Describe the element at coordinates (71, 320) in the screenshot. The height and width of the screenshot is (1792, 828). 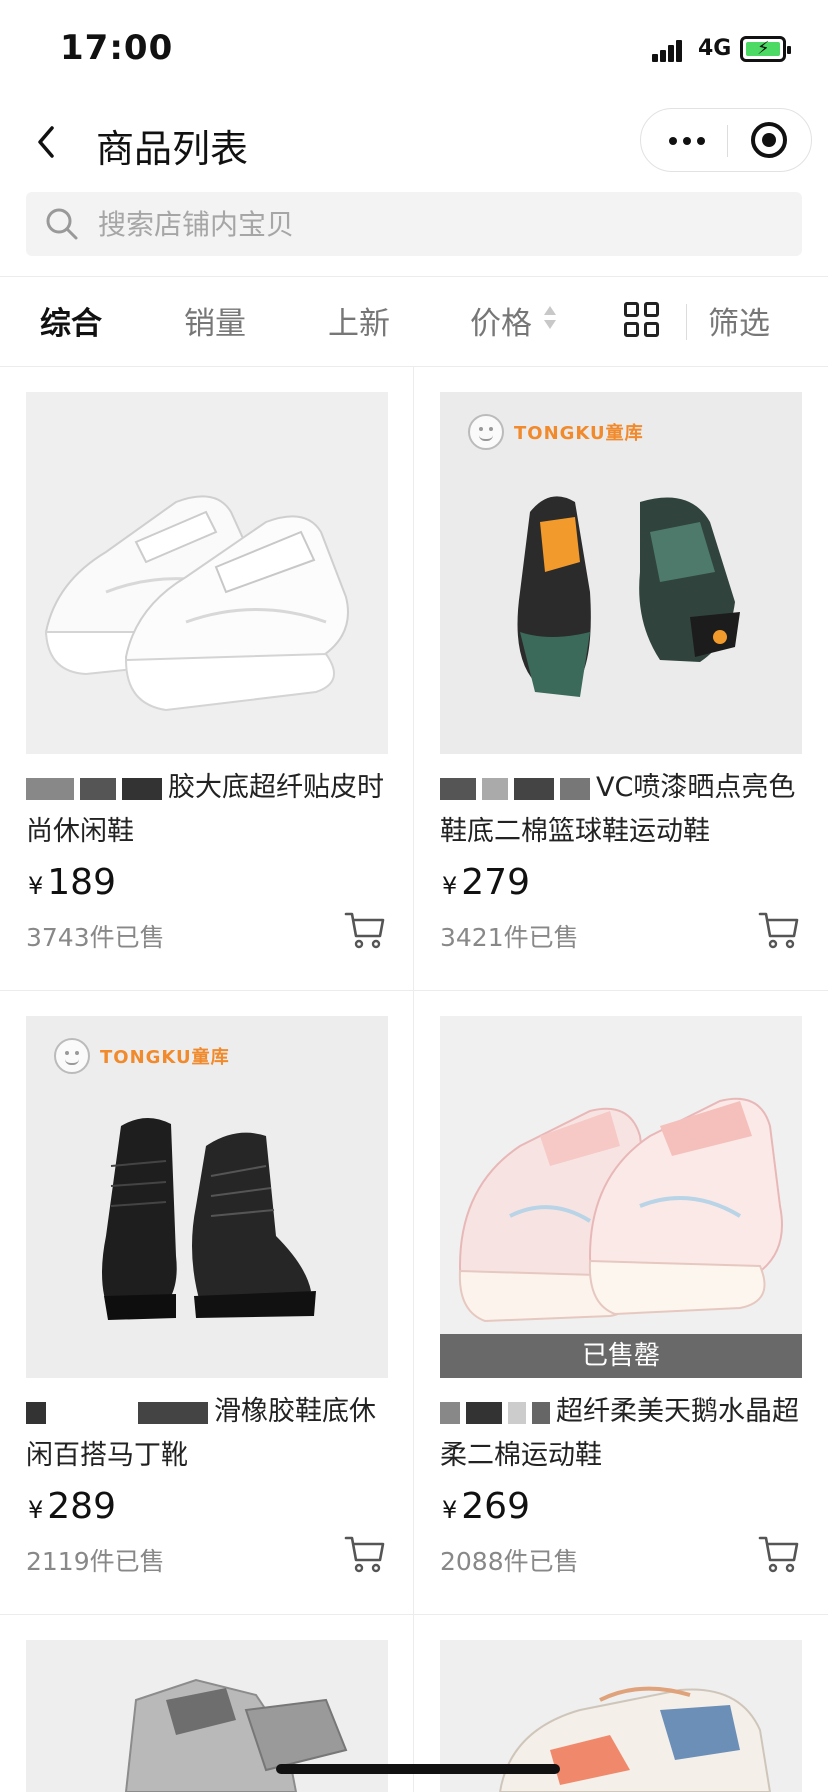
I see `sort-tab-comprehensive: 综合` at that location.